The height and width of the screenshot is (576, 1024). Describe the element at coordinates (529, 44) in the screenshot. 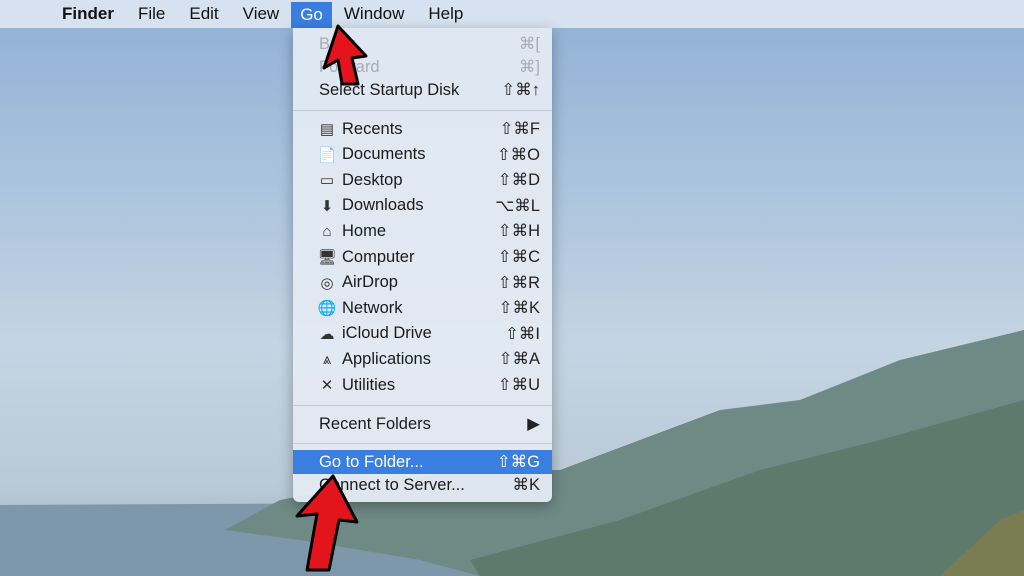

I see `shortcut-label: ⌘[` at that location.